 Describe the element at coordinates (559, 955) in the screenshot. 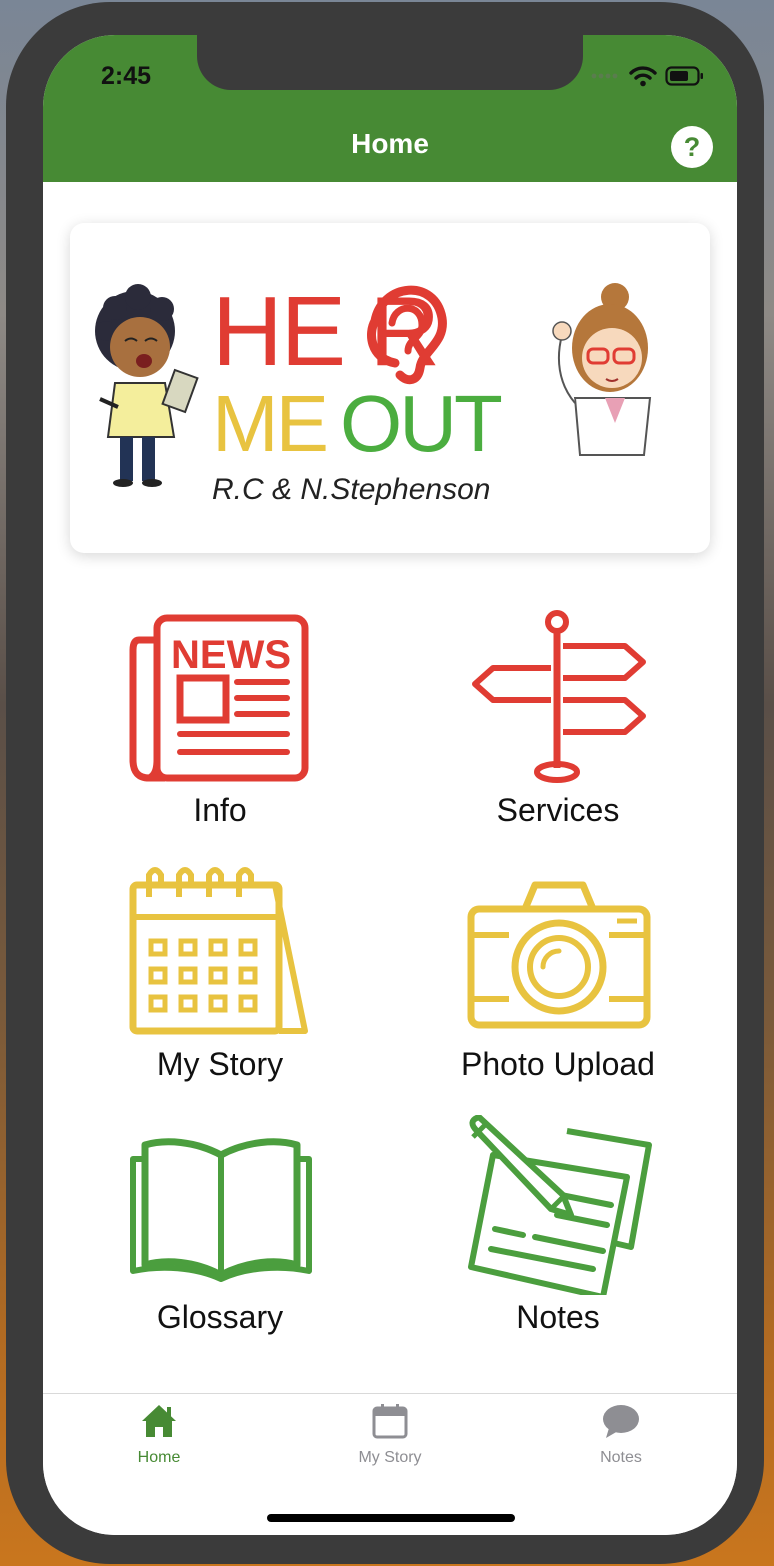

I see `camera-icon` at that location.